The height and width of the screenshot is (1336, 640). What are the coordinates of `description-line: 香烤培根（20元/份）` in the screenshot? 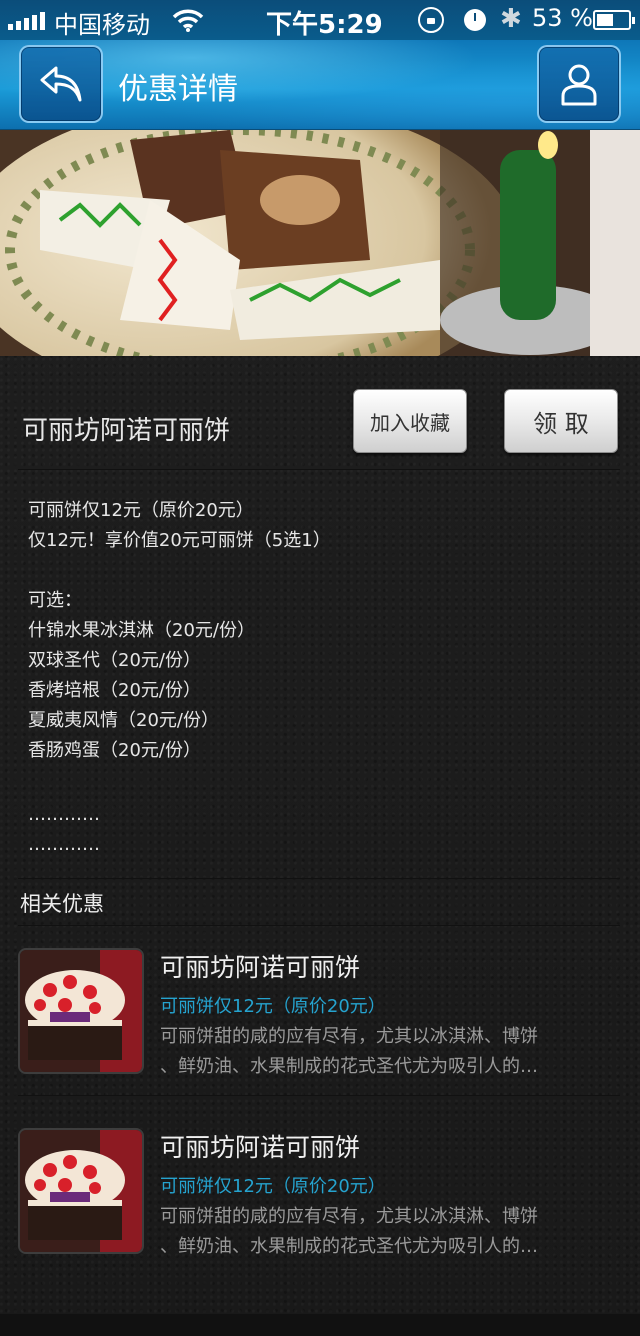 It's located at (114, 690).